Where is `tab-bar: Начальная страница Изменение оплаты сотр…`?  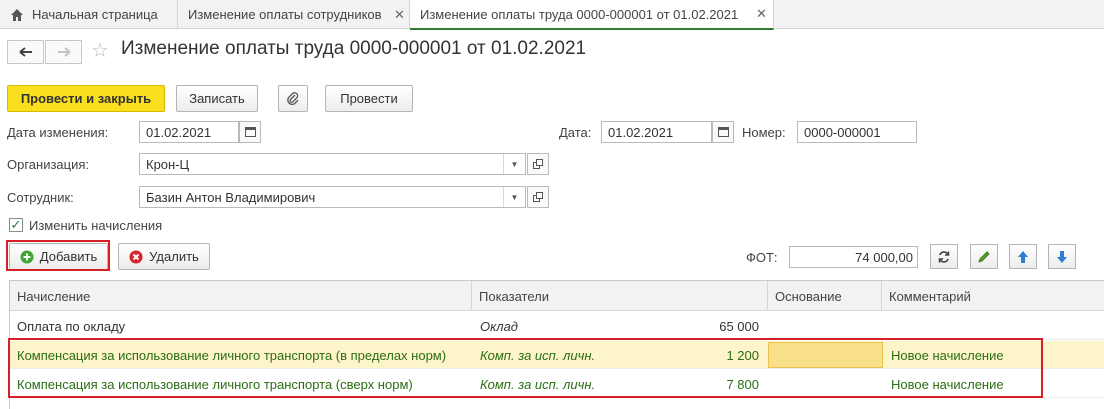
tab-bar: Начальная страница Изменение оплаты сотр… is located at coordinates (552, 15).